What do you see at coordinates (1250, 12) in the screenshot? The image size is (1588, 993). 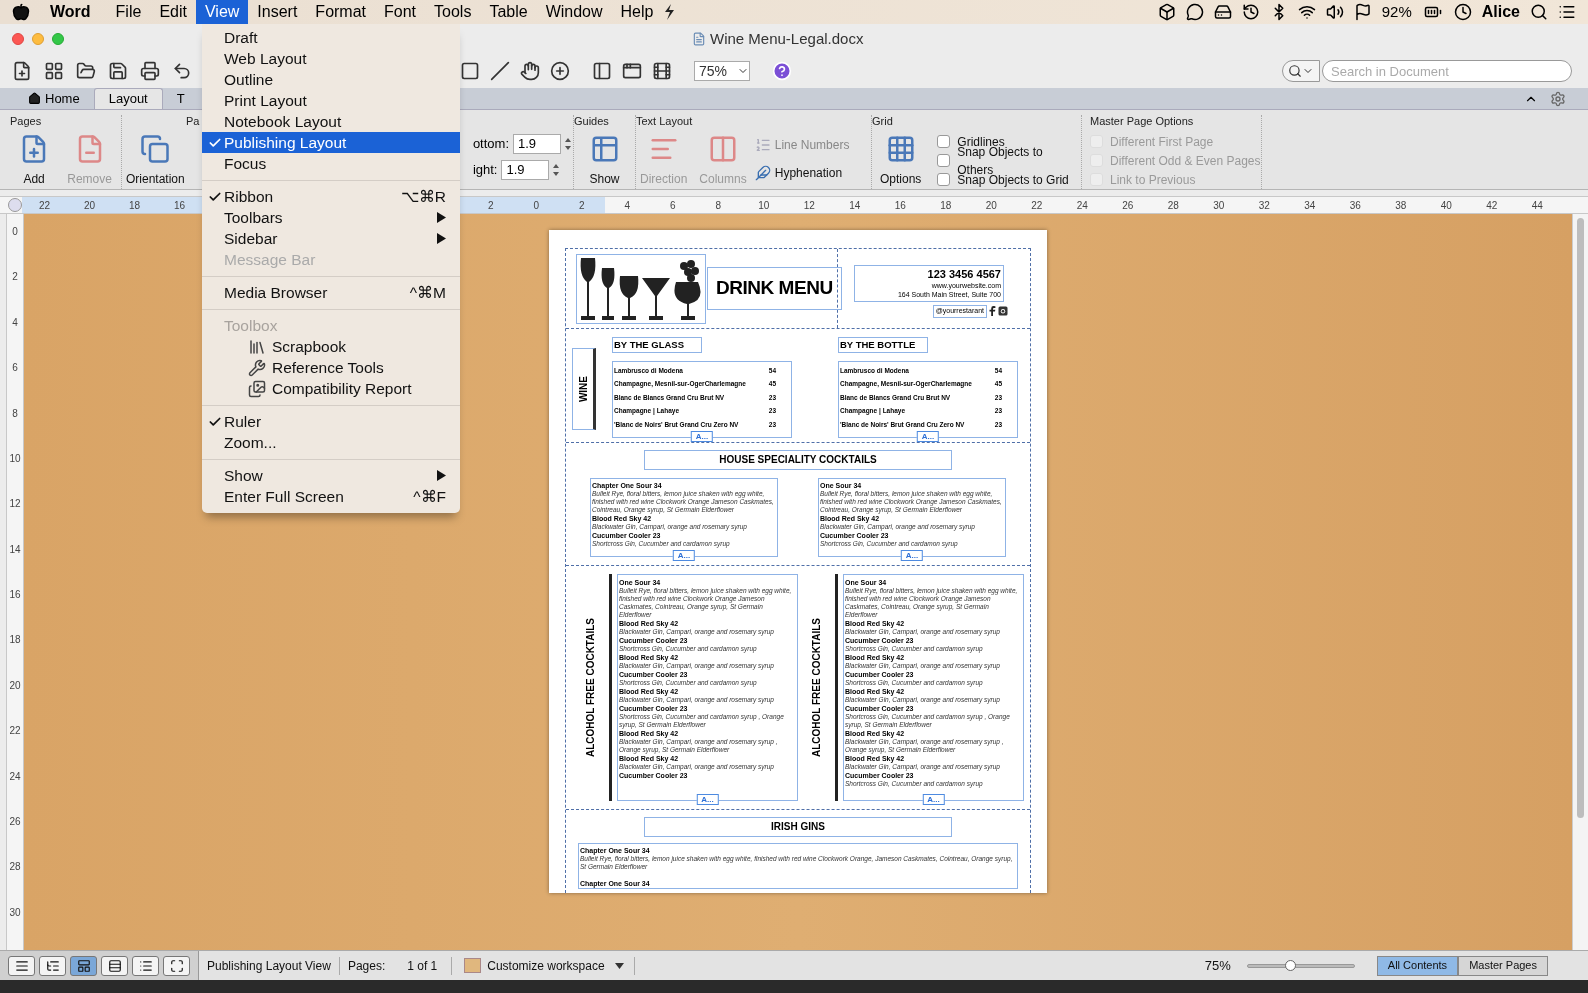 I see `history-icon` at bounding box center [1250, 12].